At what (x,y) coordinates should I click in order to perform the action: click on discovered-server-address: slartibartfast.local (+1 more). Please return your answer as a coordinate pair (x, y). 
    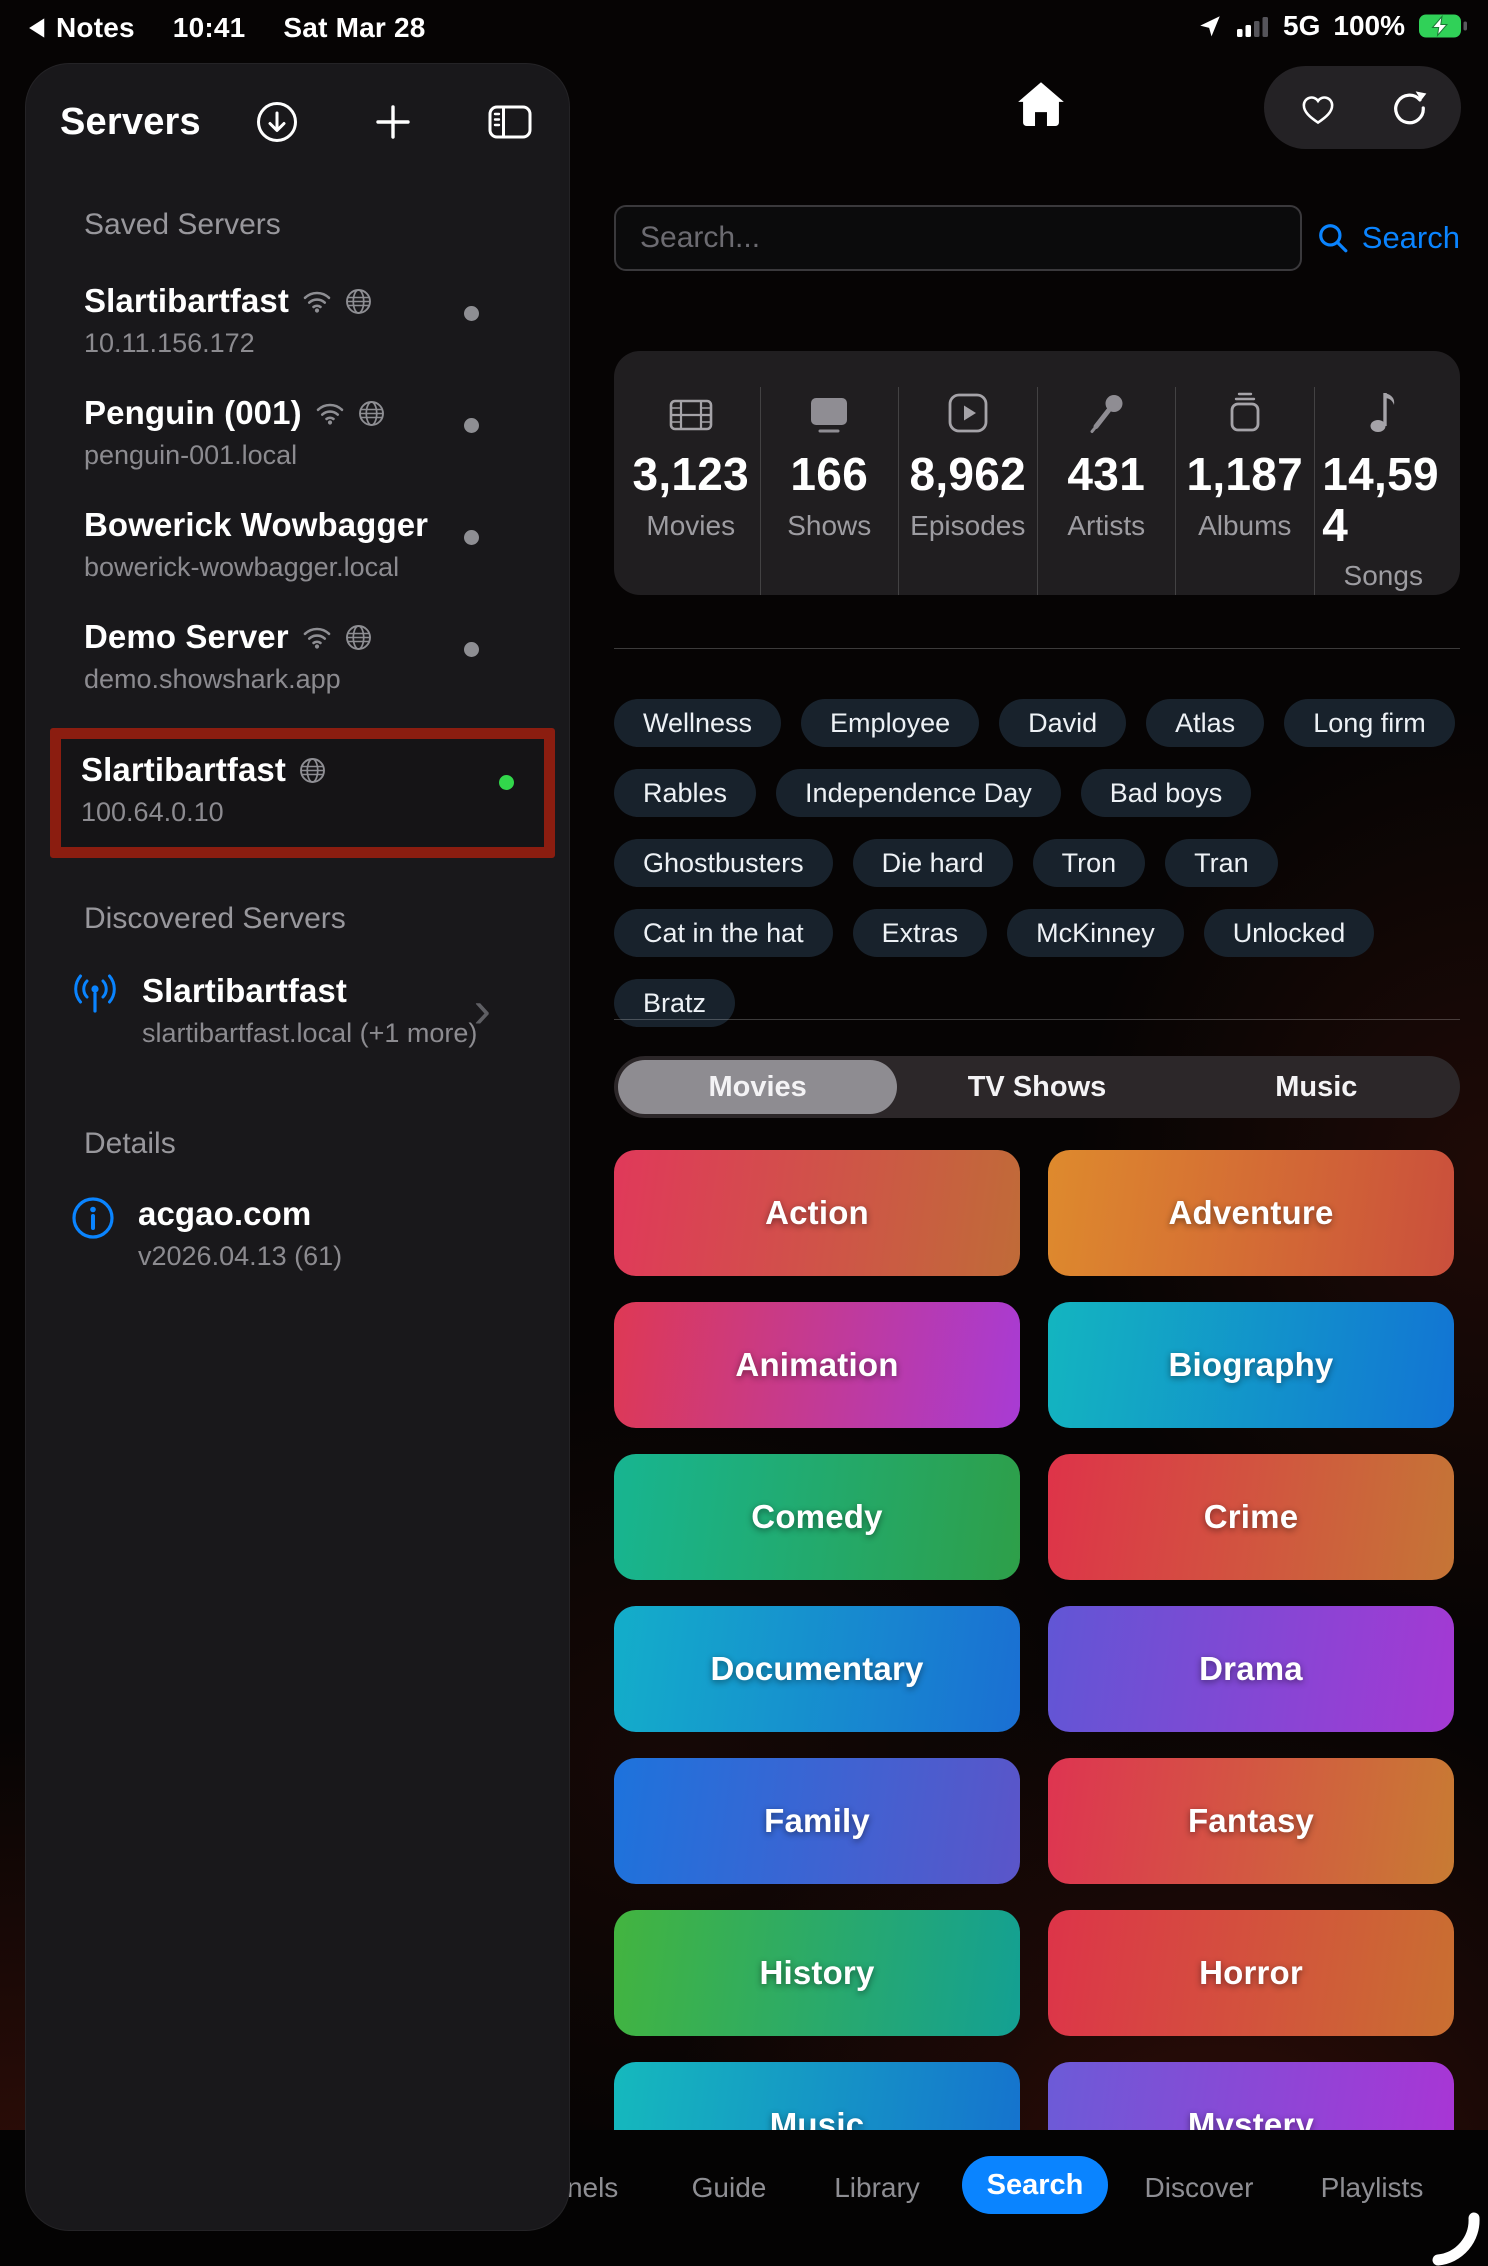
    Looking at the image, I should click on (310, 1033).